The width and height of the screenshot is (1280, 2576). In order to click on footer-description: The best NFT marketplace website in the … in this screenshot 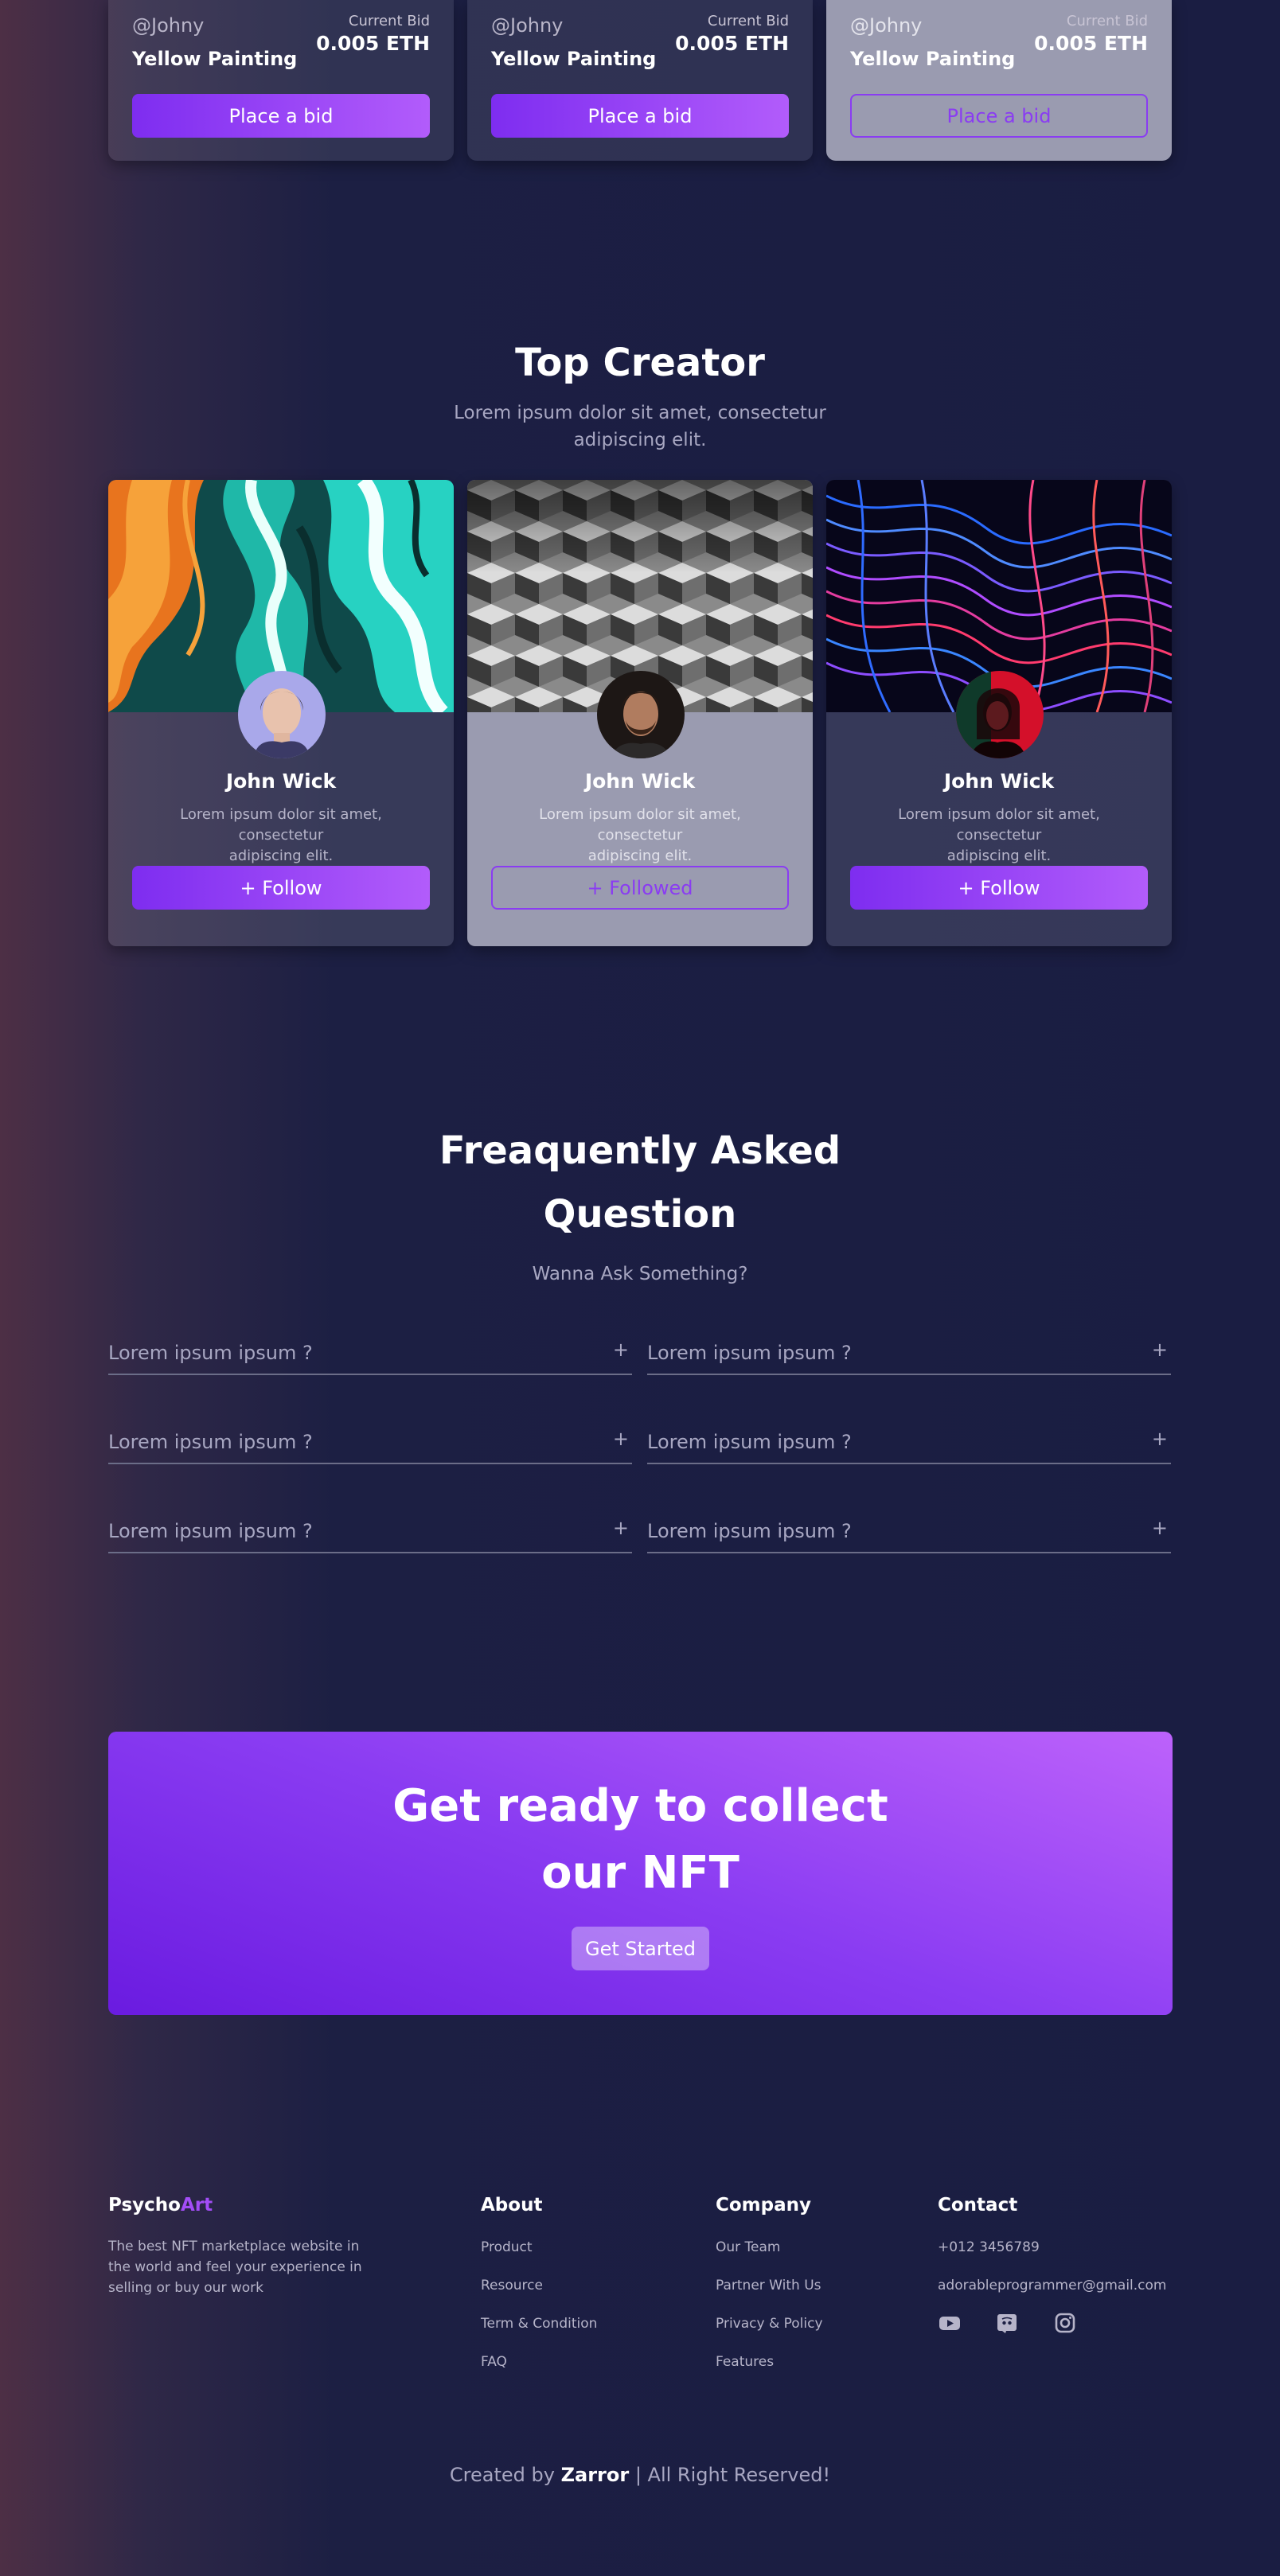, I will do `click(240, 2267)`.